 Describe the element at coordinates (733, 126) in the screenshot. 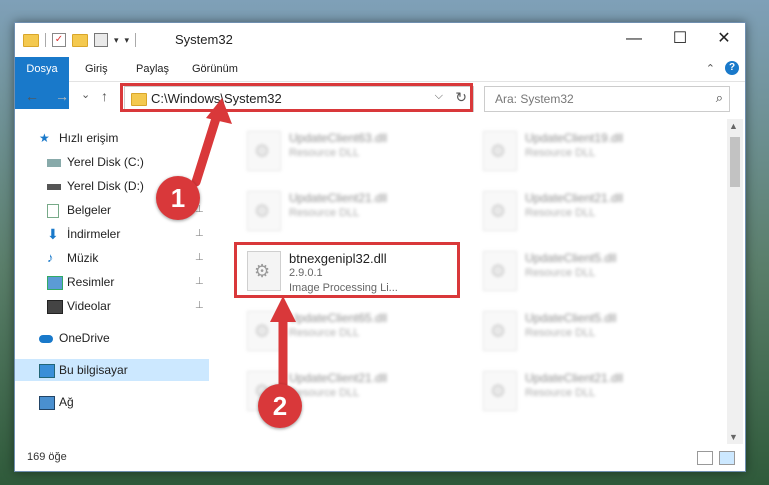

I see `scroll-up-icon: ▲` at that location.